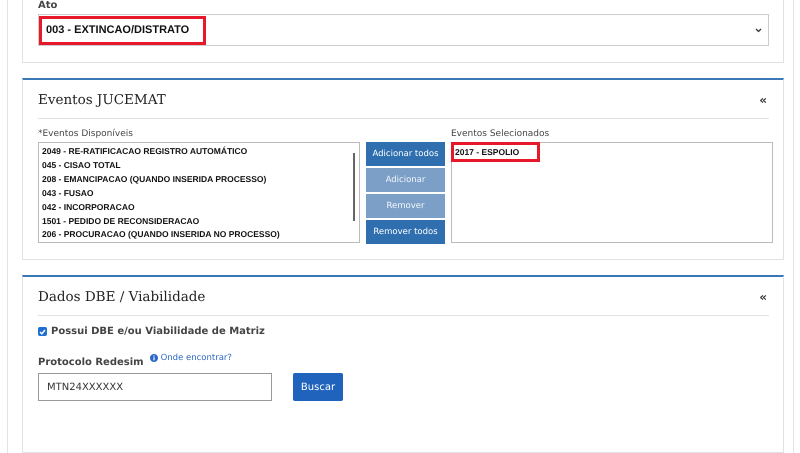 This screenshot has height=453, width=800. I want to click on list-option: 042 - INCORPORACAO, so click(88, 207).